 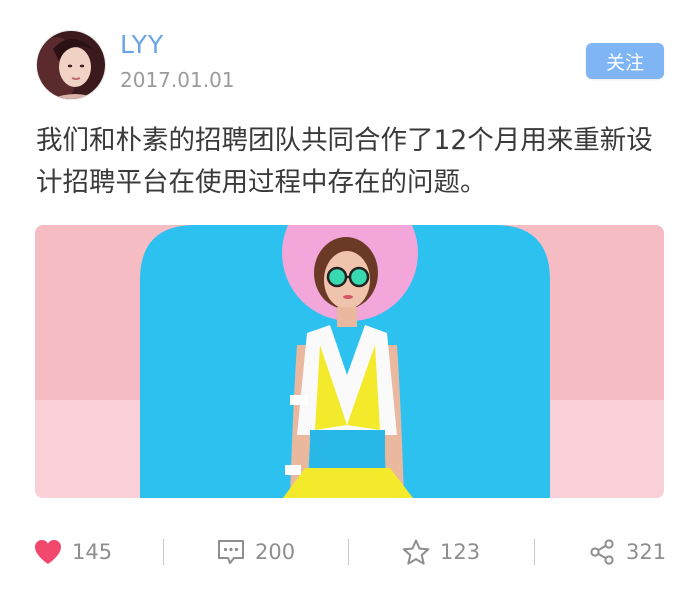 I want to click on heart-icon, so click(x=48, y=552).